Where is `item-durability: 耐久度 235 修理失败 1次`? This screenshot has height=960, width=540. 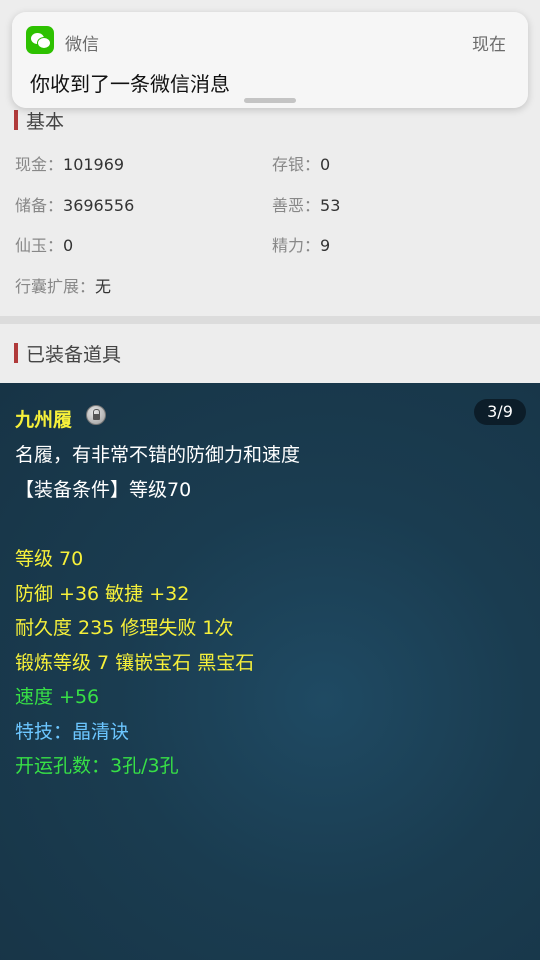 item-durability: 耐久度 235 修理失败 1次 is located at coordinates (124, 628).